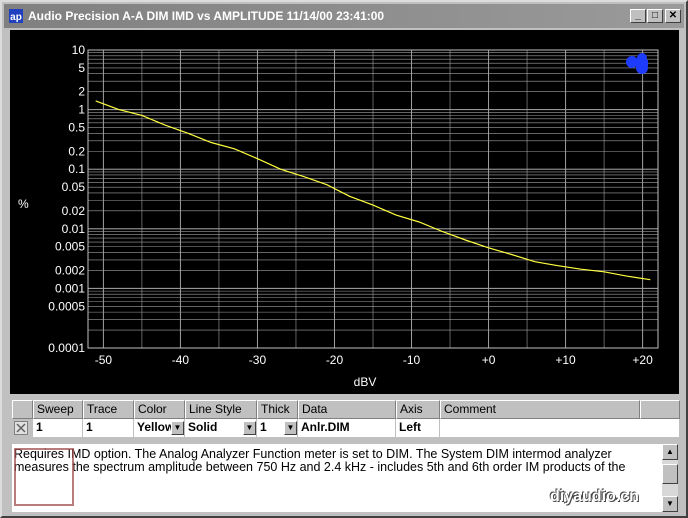 Image resolution: width=688 pixels, height=518 pixels. What do you see at coordinates (81, 110) in the screenshot?
I see `y-tick-label: 1` at bounding box center [81, 110].